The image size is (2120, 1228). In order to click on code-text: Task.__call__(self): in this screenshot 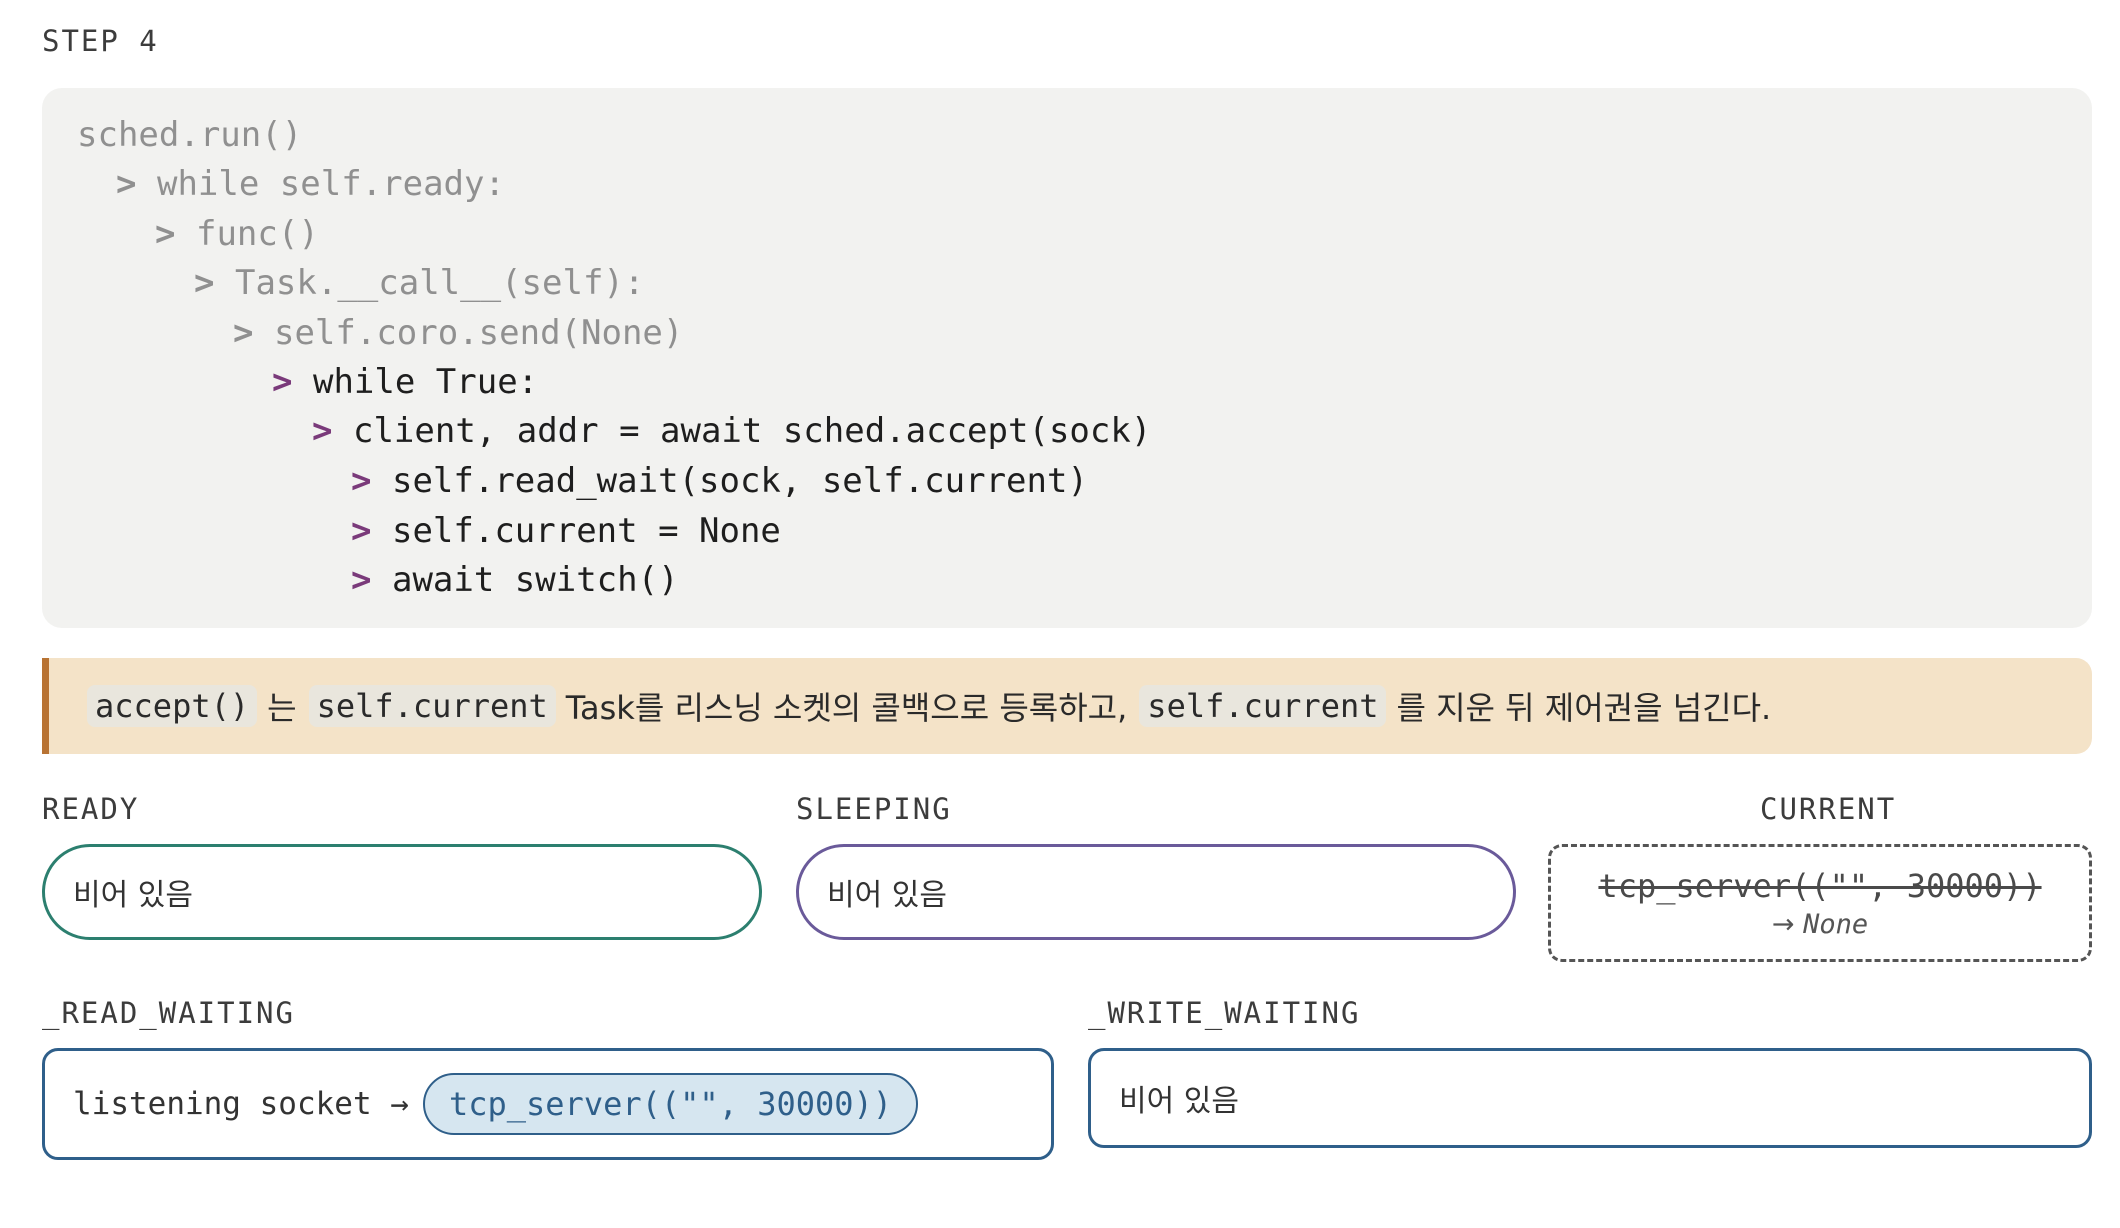, I will do `click(439, 283)`.